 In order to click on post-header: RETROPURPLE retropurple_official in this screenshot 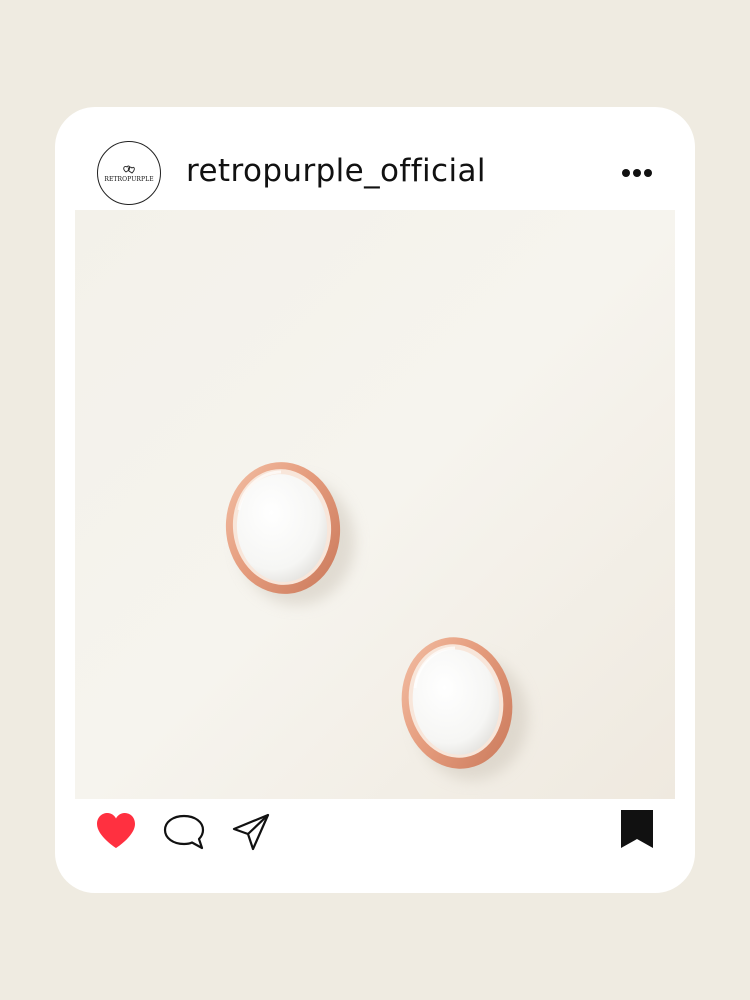, I will do `click(375, 158)`.